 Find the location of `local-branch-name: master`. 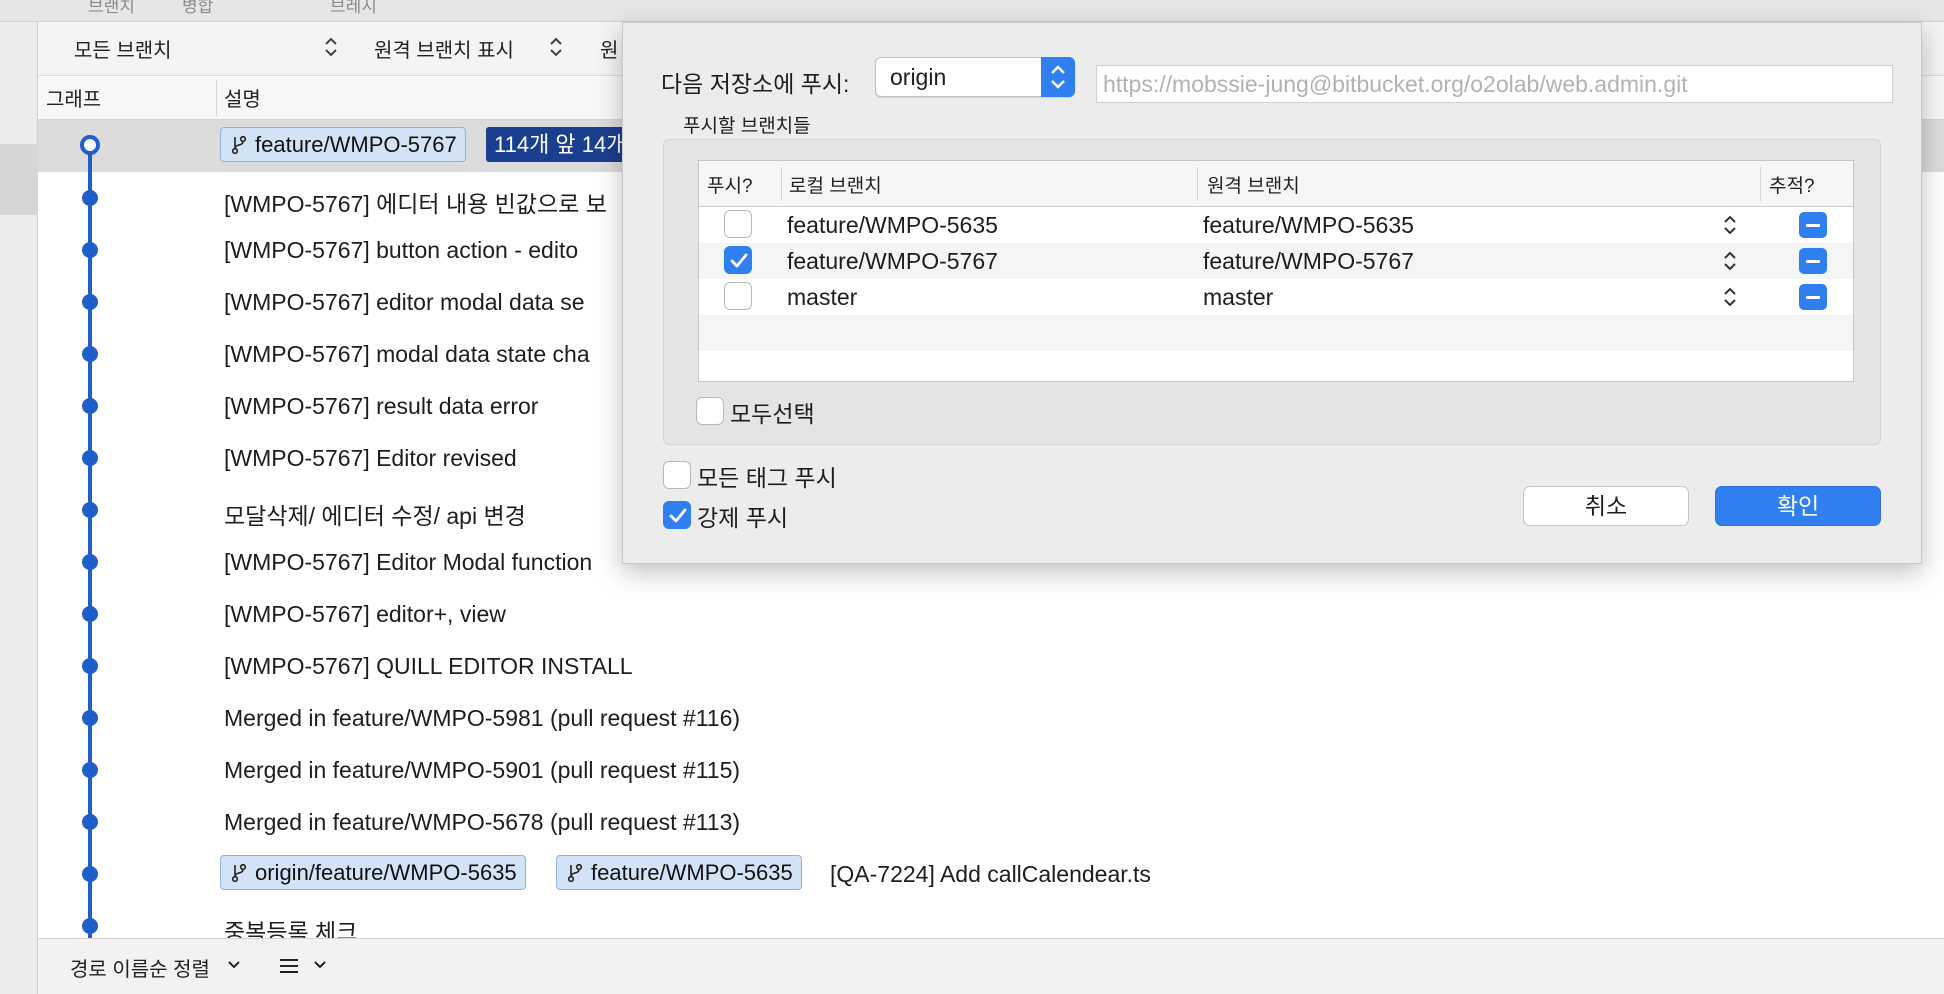

local-branch-name: master is located at coordinates (822, 297).